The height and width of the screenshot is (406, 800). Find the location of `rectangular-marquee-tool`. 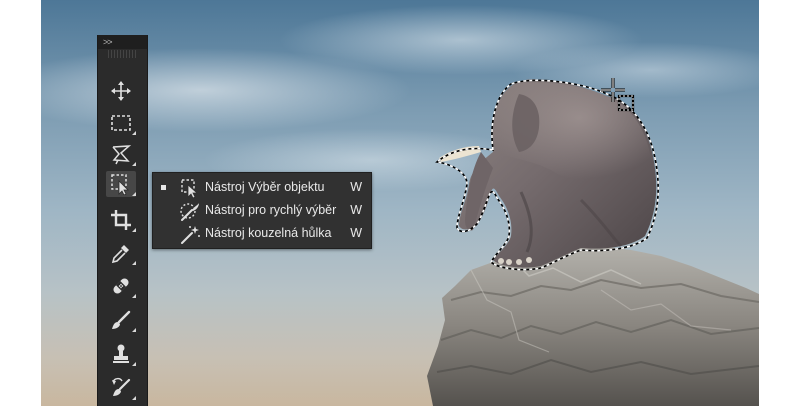

rectangular-marquee-tool is located at coordinates (121, 123).